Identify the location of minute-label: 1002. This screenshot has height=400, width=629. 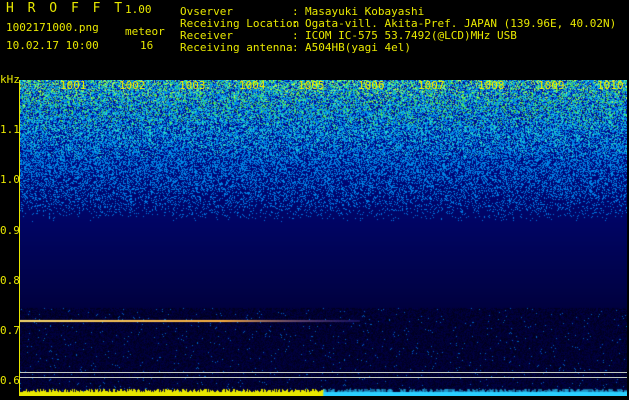
(132, 85).